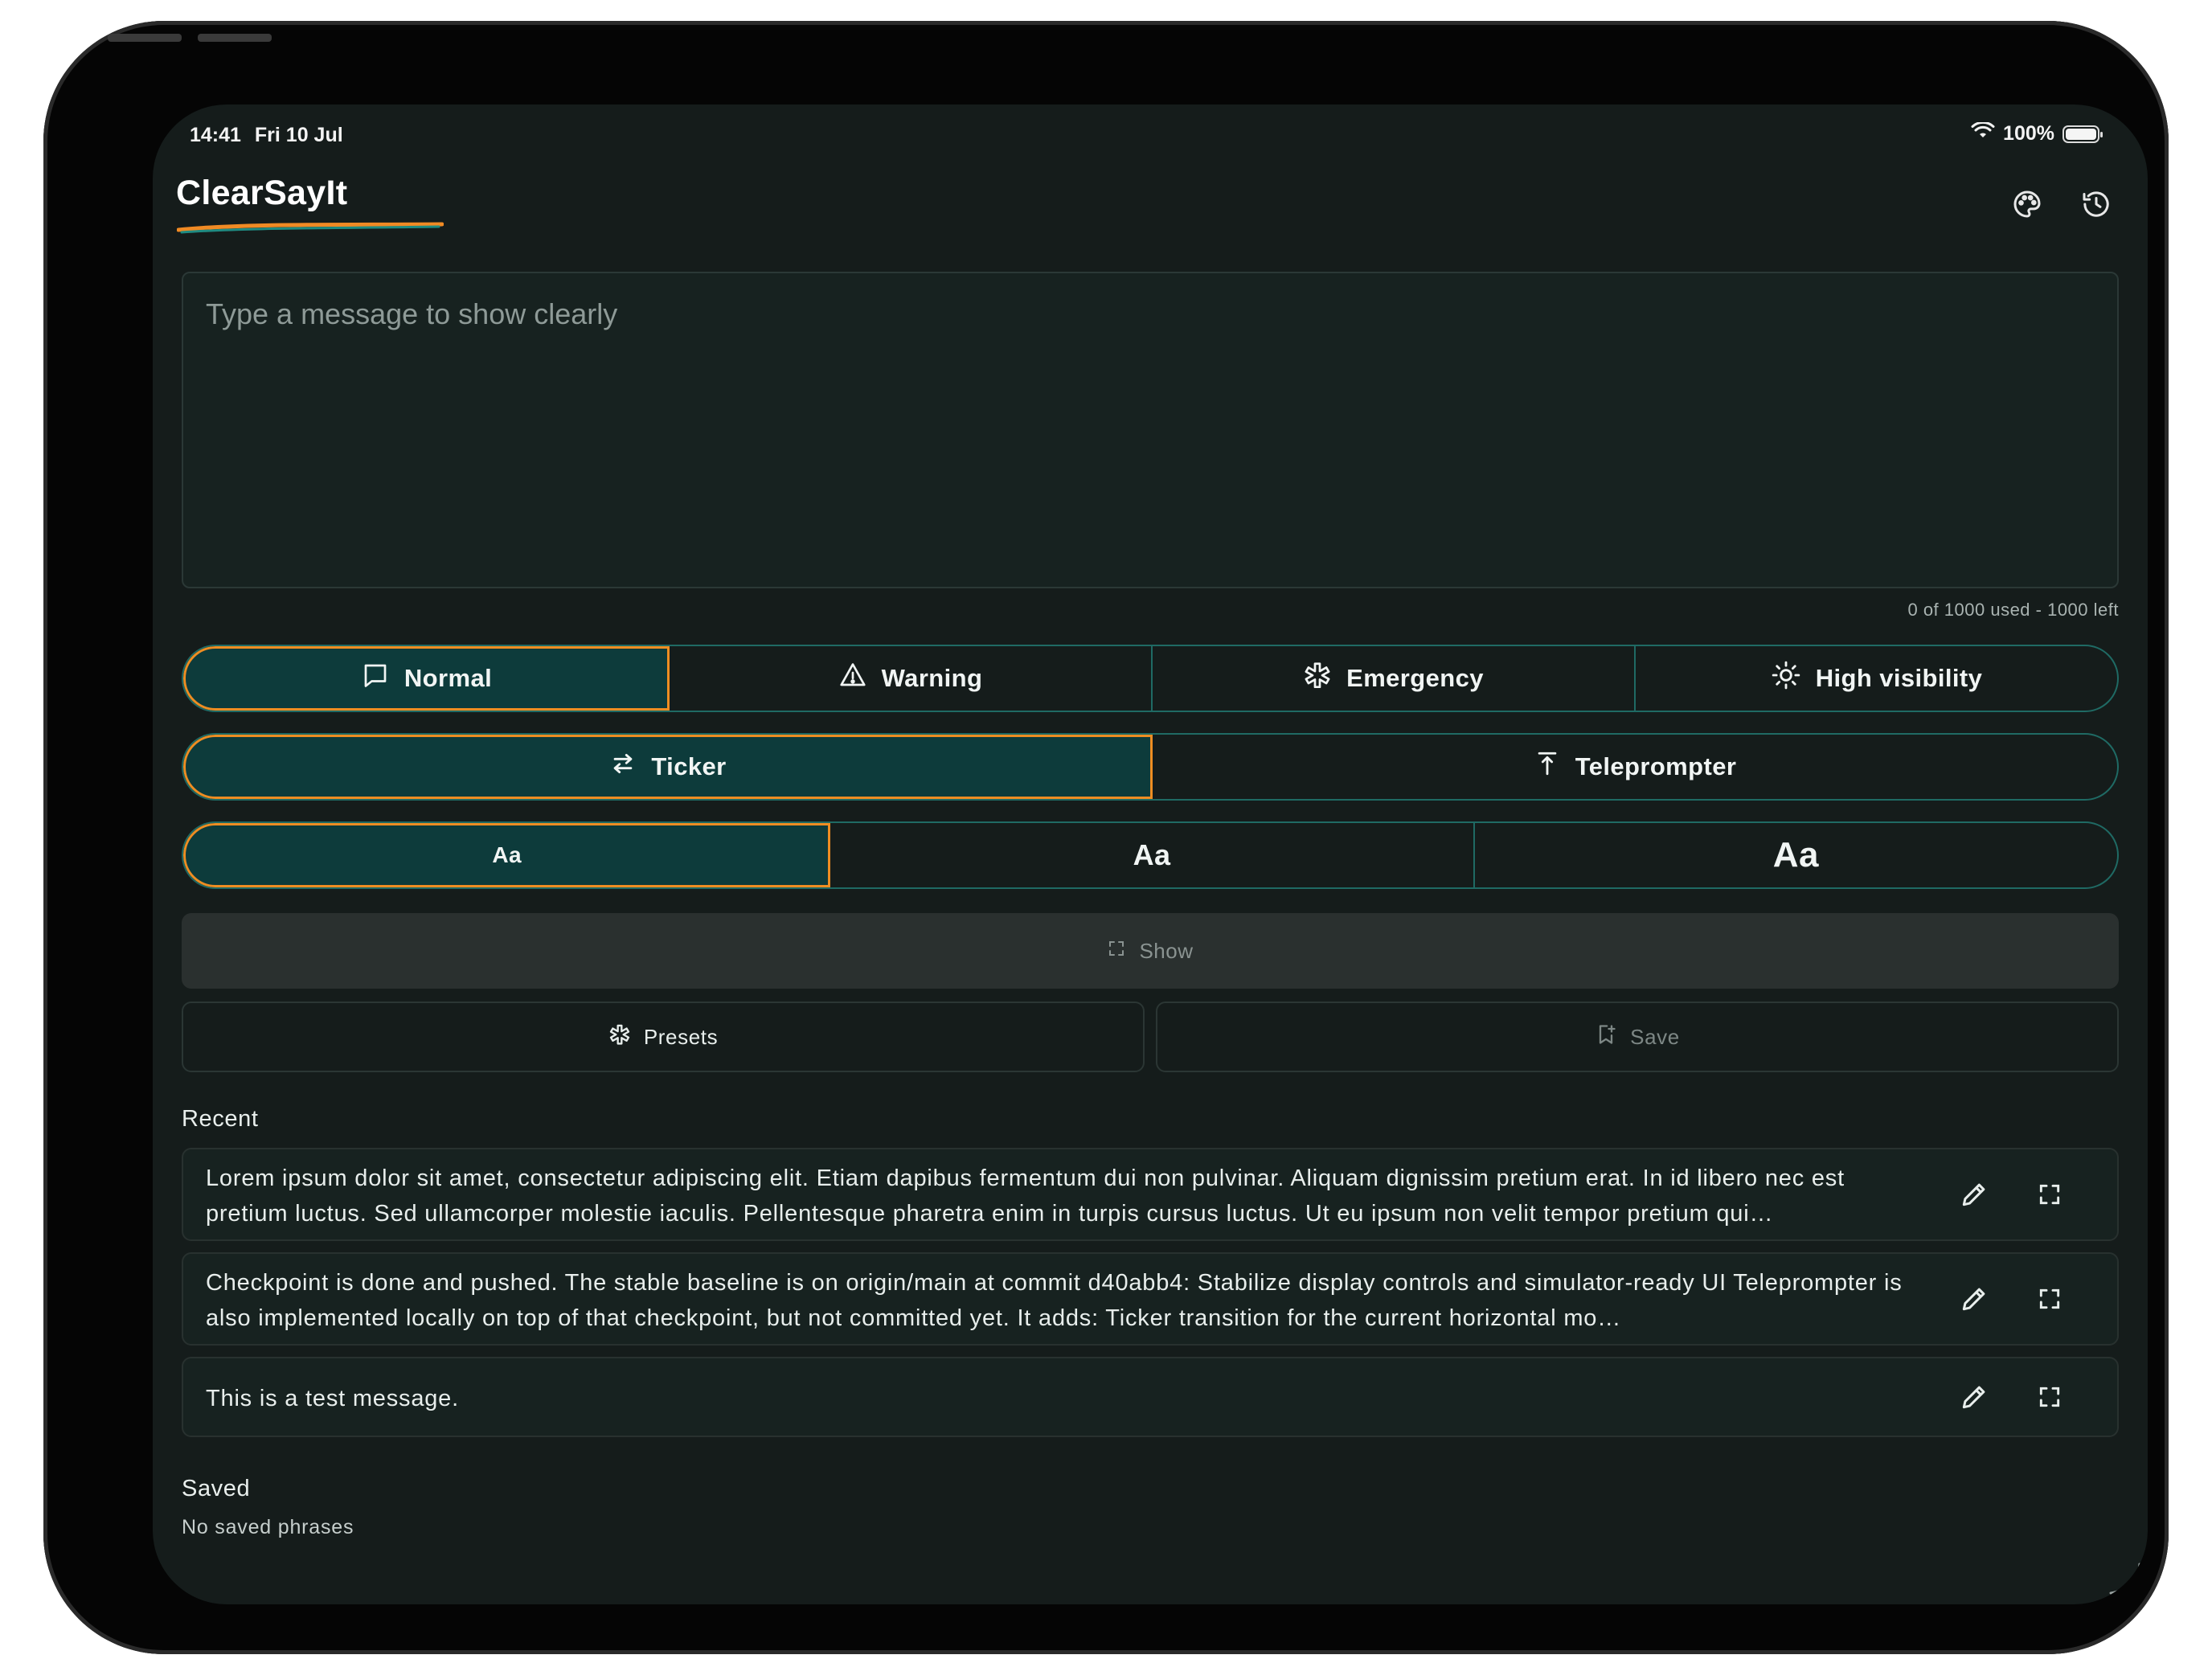 The image size is (2212, 1659). What do you see at coordinates (268, 1527) in the screenshot?
I see `saved-empty-message: No saved phrases` at bounding box center [268, 1527].